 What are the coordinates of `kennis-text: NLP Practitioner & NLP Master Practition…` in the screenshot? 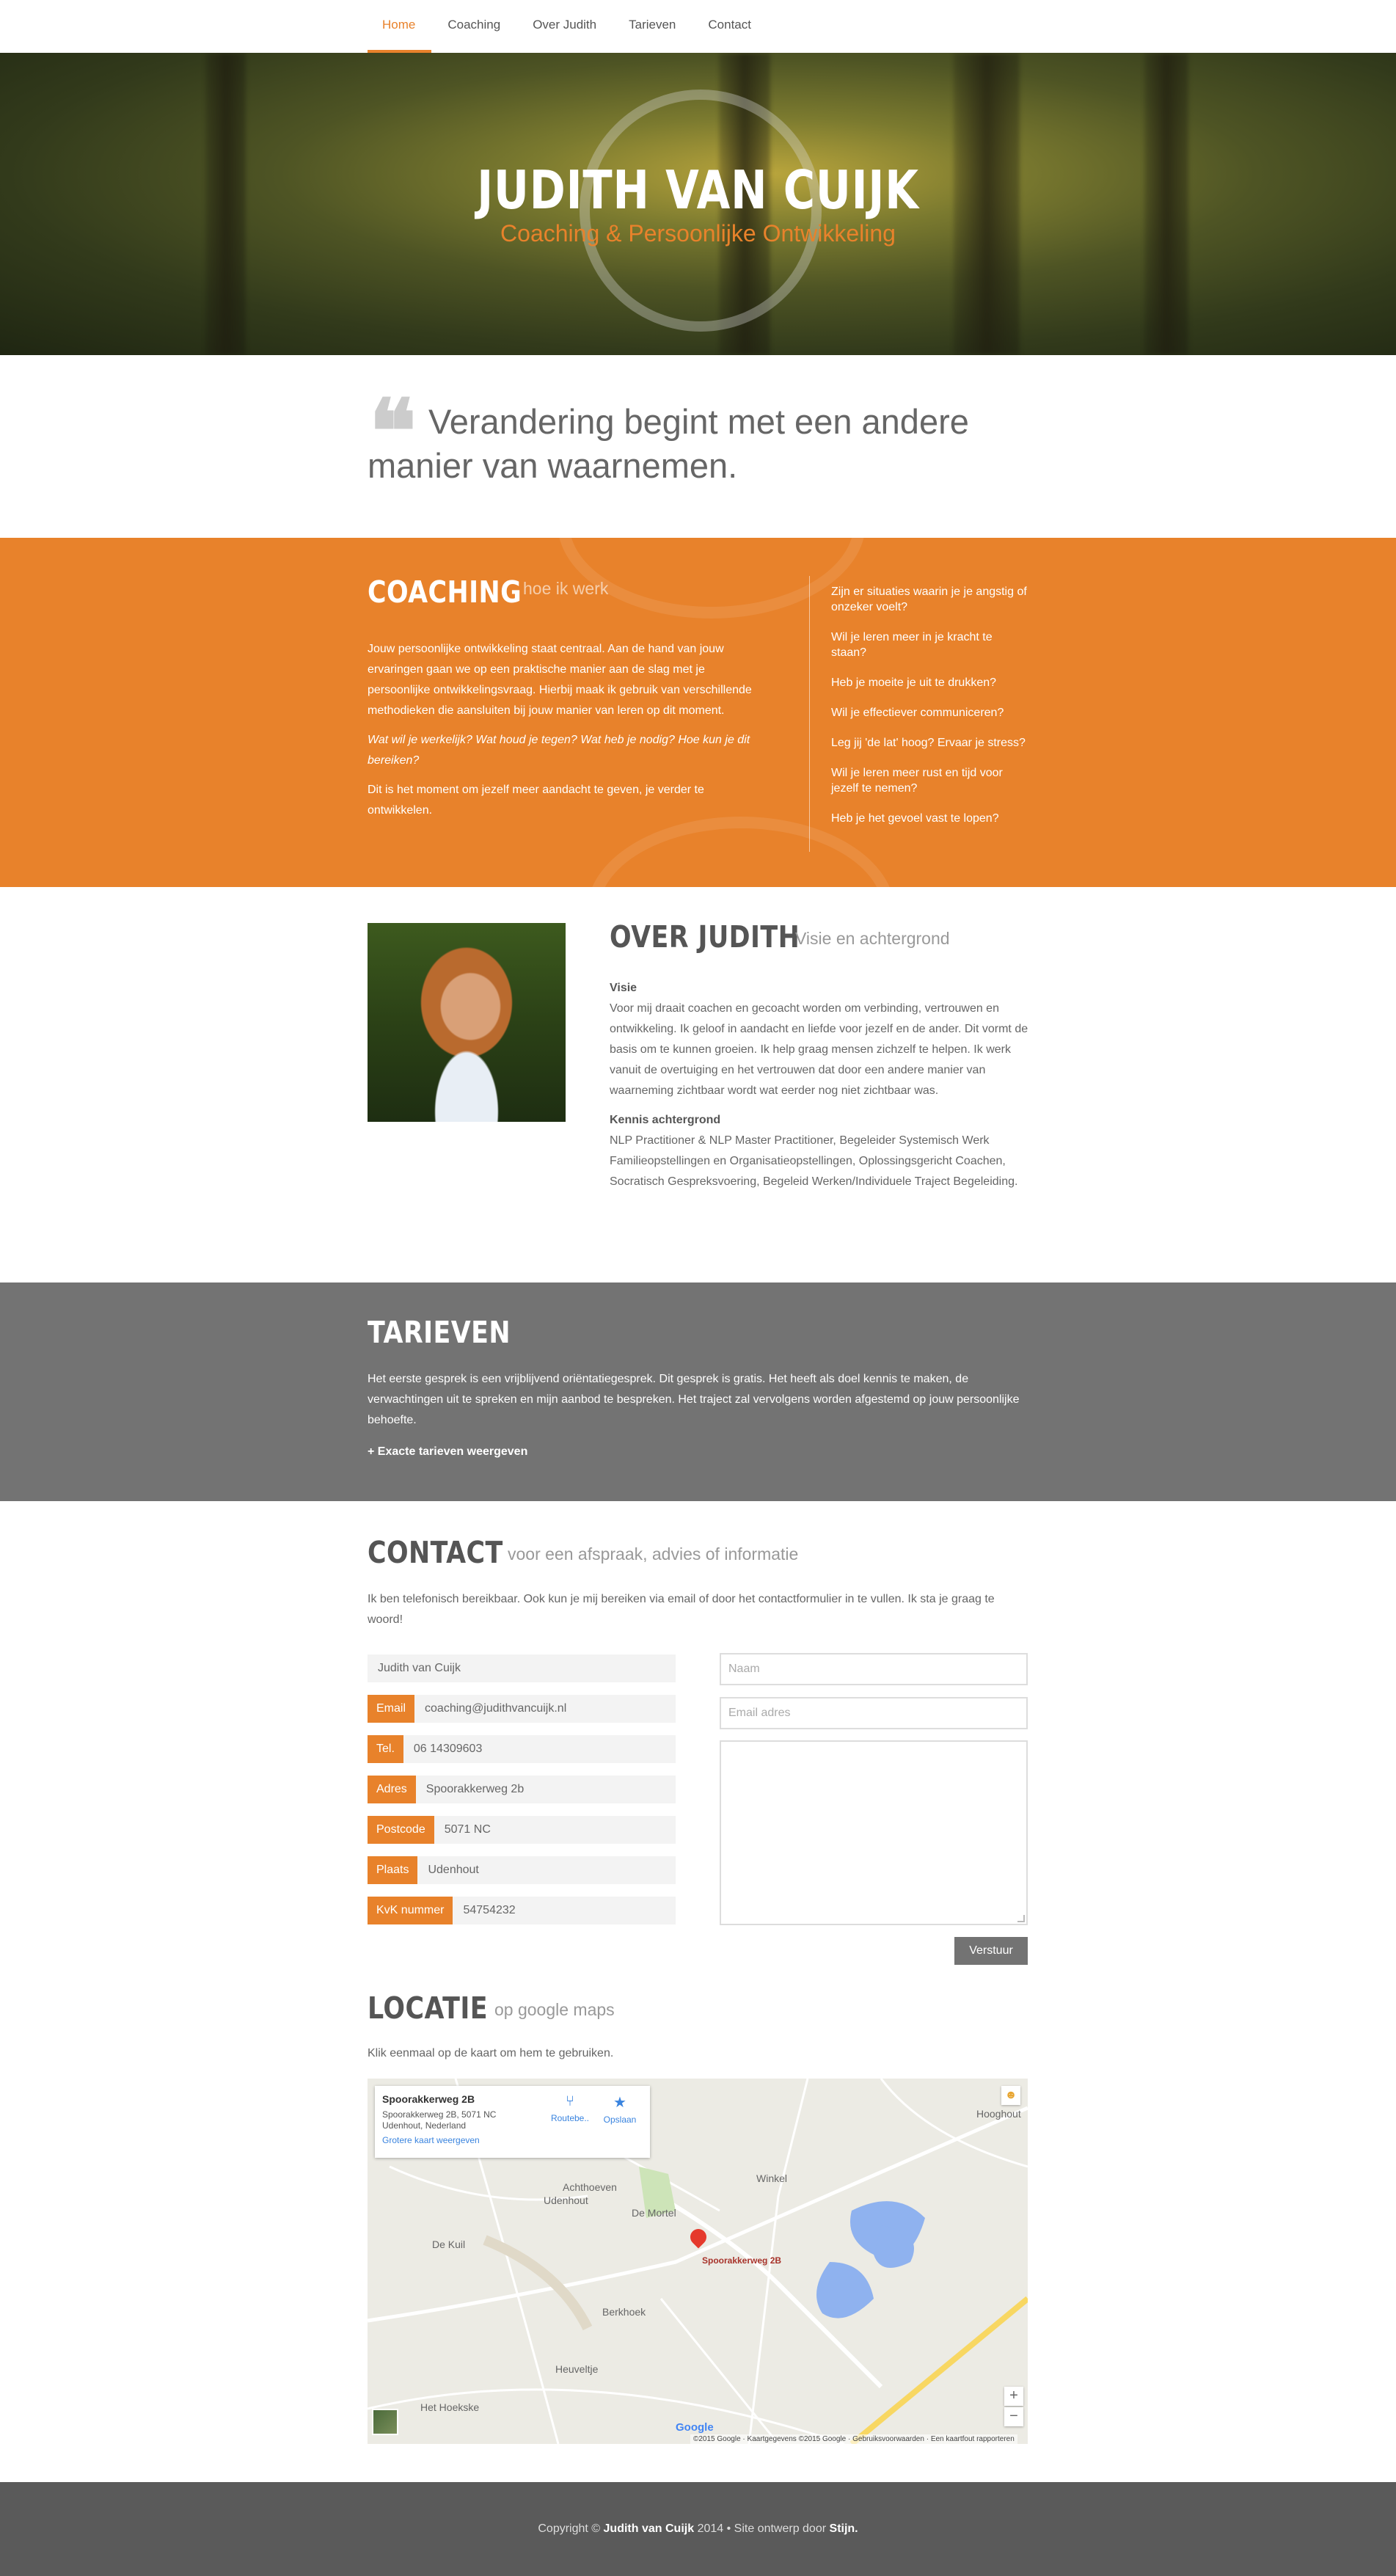 It's located at (814, 1161).